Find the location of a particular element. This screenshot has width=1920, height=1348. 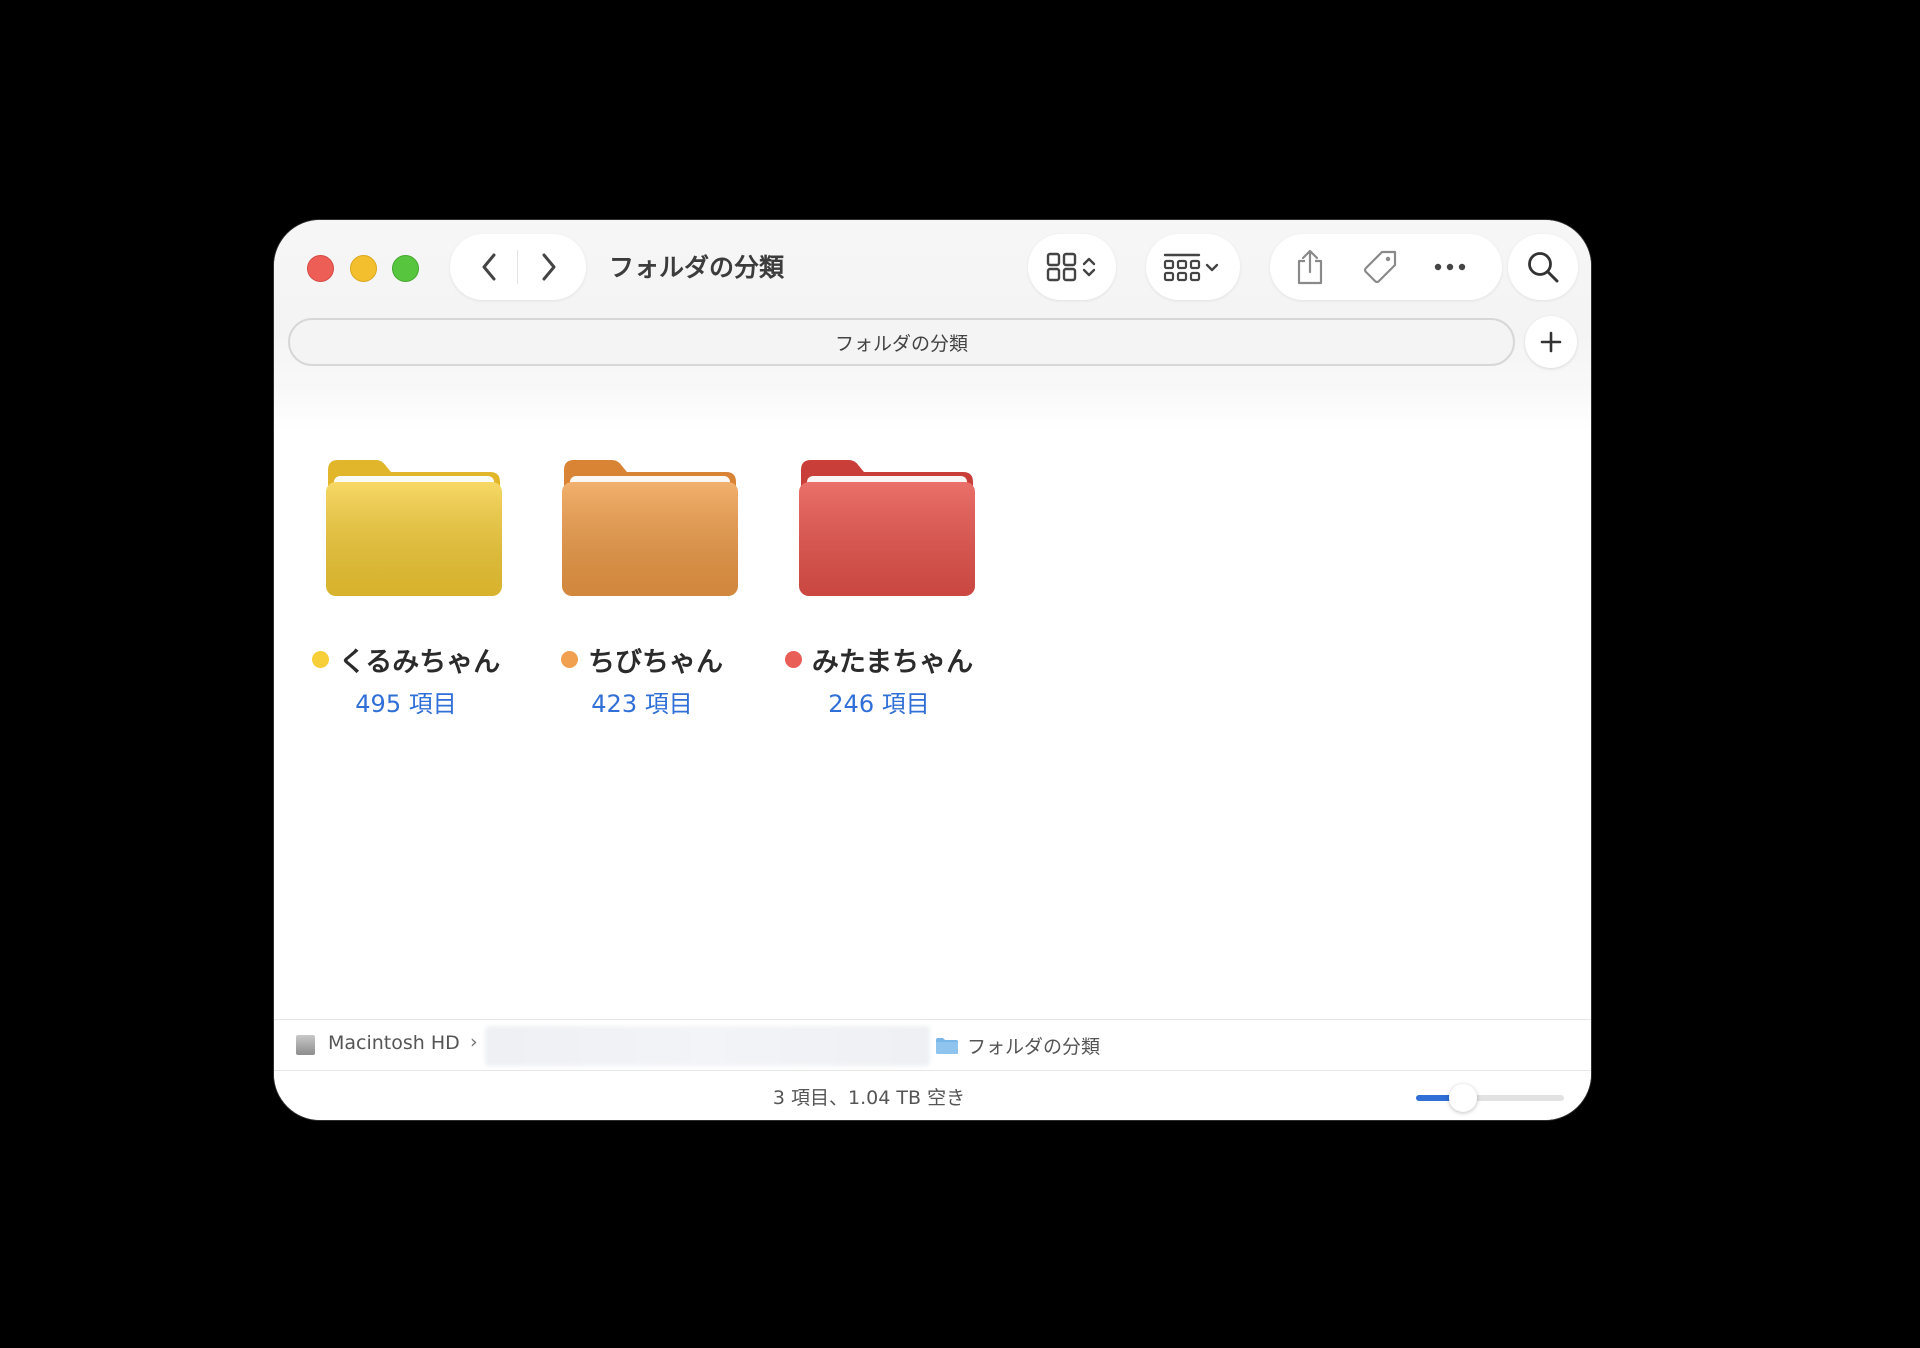

hard-disk-icon is located at coordinates (305, 1045).